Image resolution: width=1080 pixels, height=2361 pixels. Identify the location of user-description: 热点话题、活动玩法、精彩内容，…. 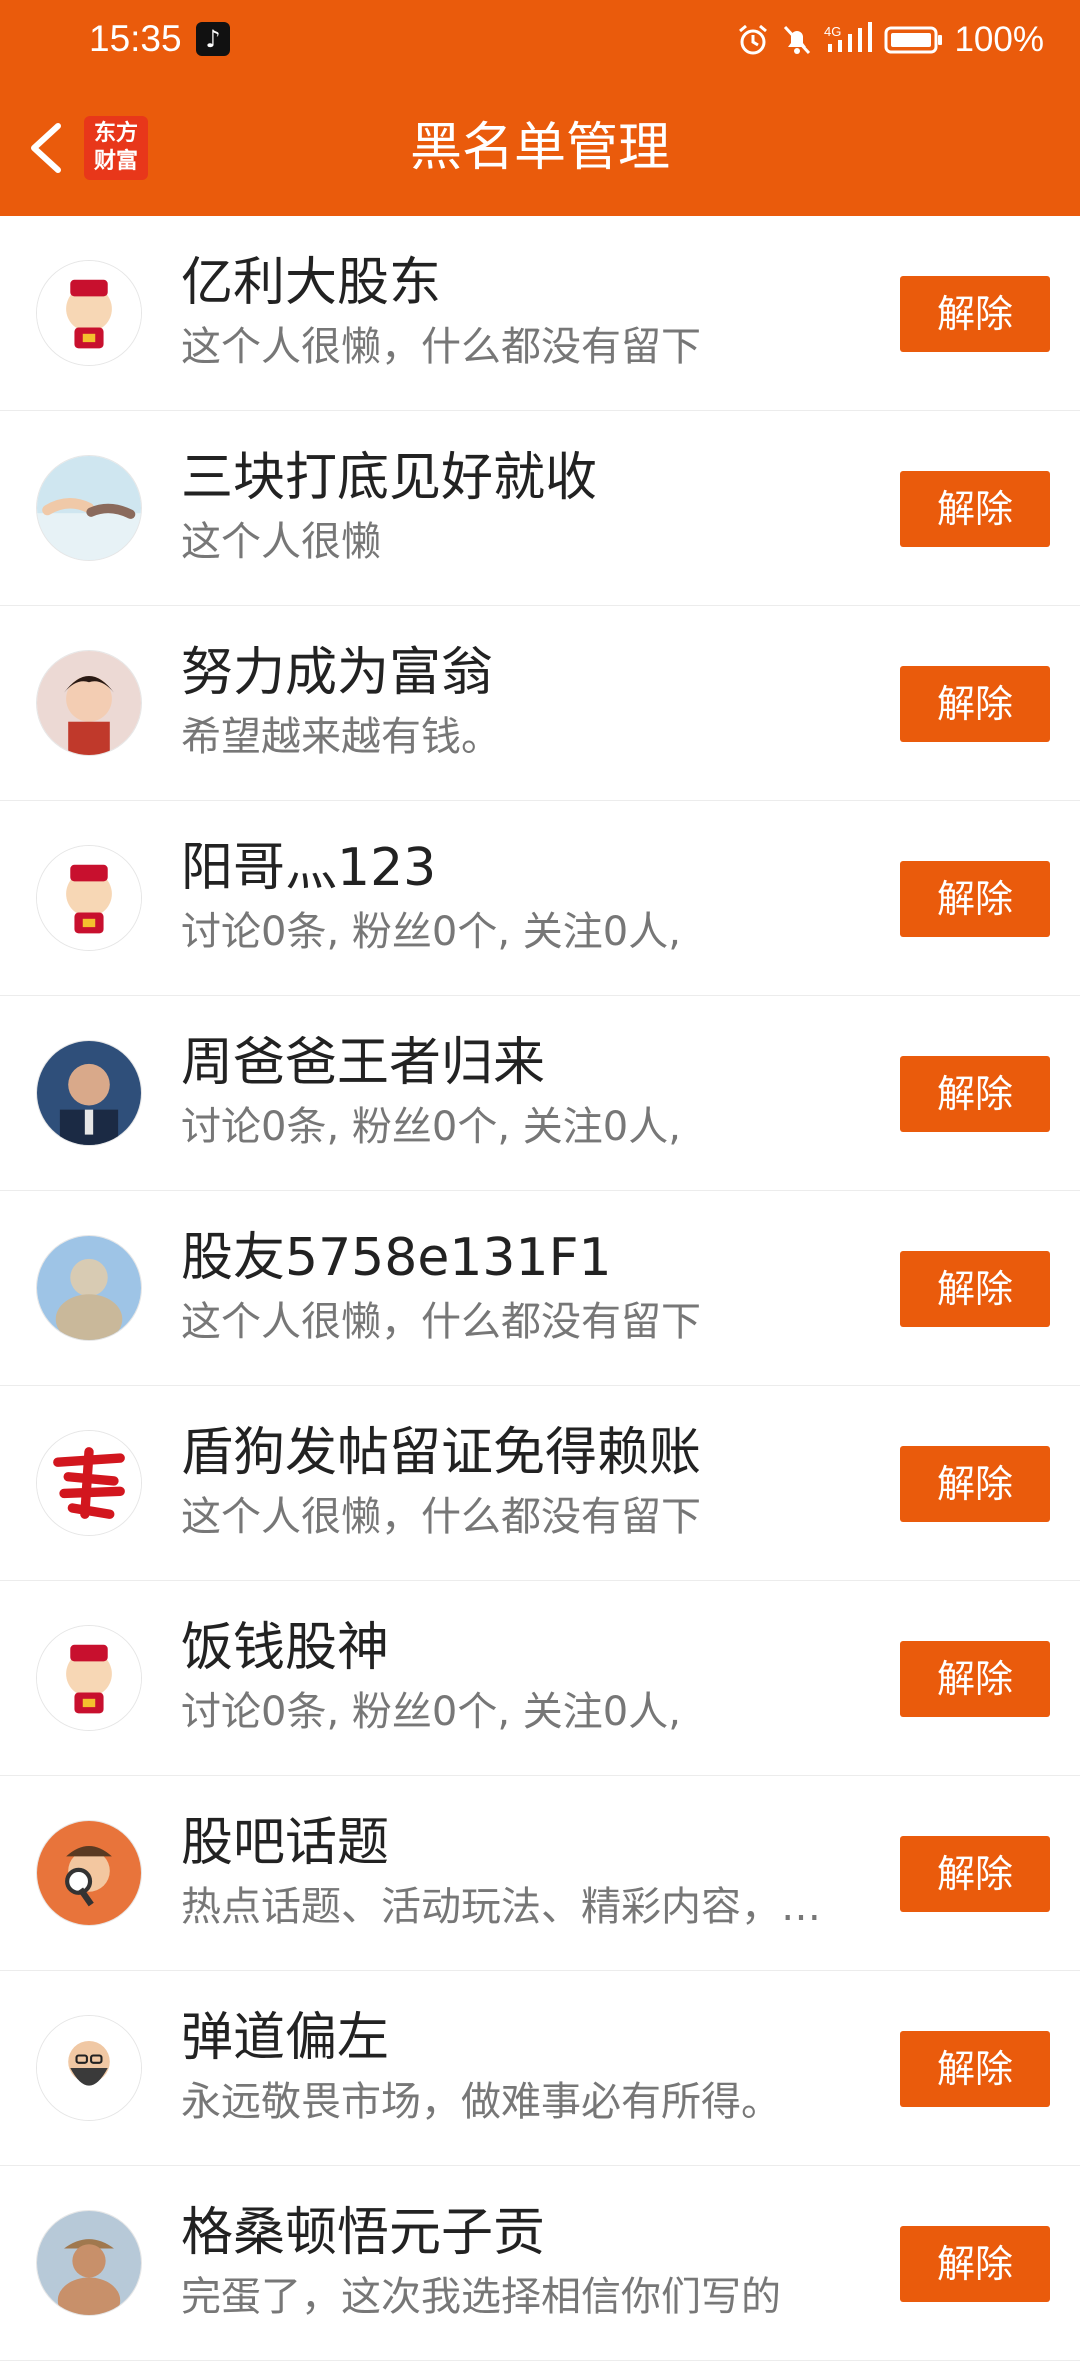
(501, 1907).